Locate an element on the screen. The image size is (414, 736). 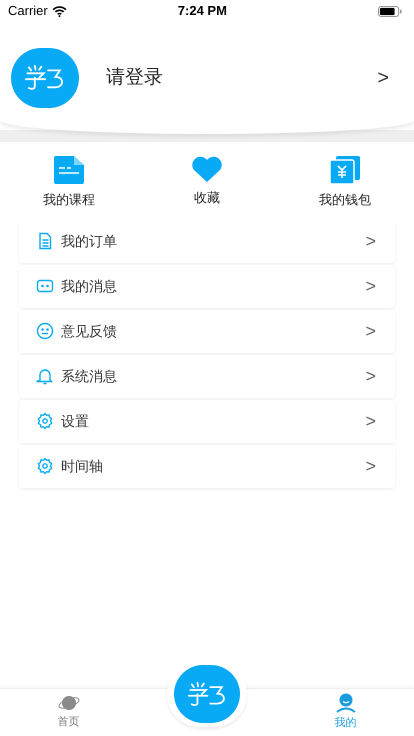
menu-item: 系统消息 > is located at coordinates (207, 376).